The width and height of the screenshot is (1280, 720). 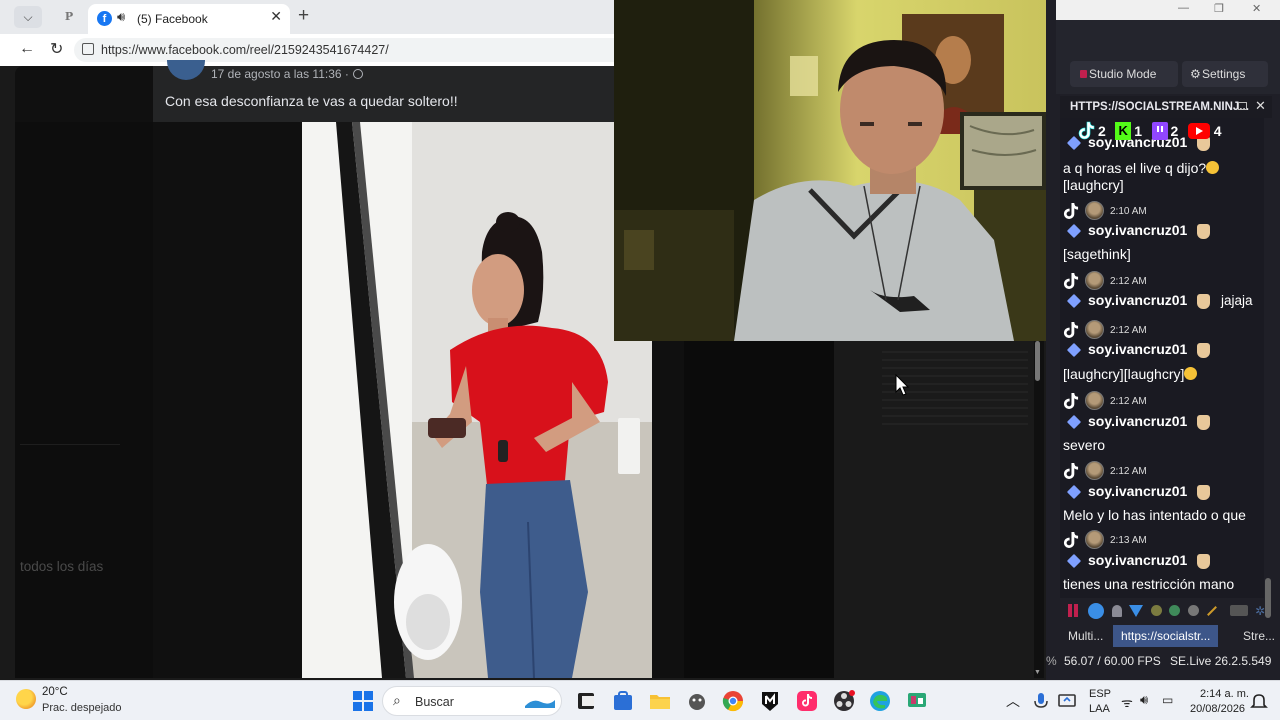 What do you see at coordinates (807, 701) in the screenshot?
I see `tiktok-app-icon` at bounding box center [807, 701].